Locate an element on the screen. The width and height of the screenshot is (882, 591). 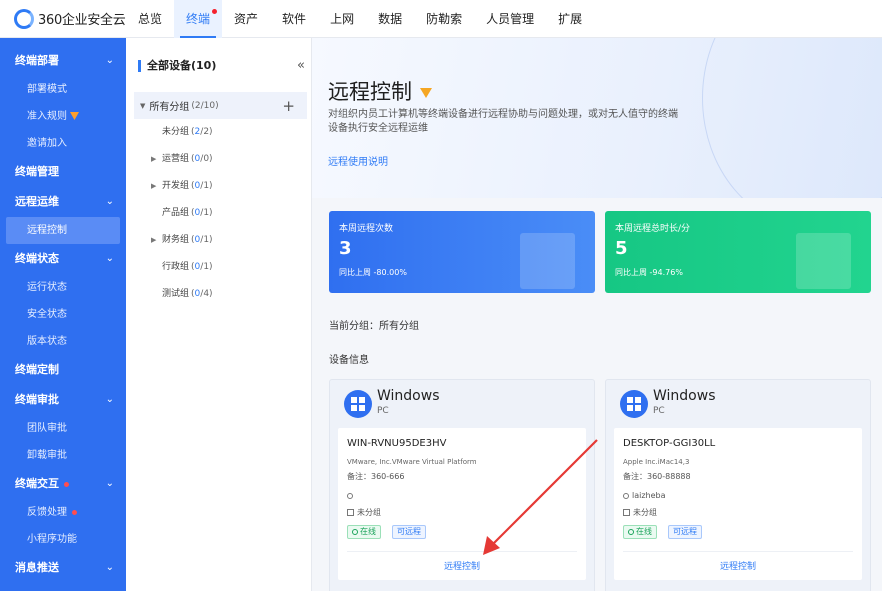
current-group-value: 所有分组 is located at coordinates (399, 326).